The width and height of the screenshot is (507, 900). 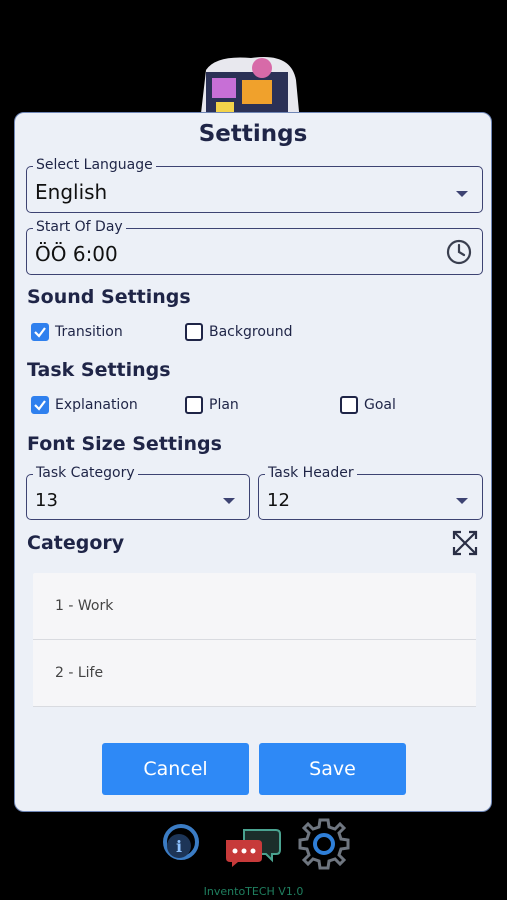 What do you see at coordinates (79, 227) in the screenshot?
I see `start-of-day-label: Start Of Day` at bounding box center [79, 227].